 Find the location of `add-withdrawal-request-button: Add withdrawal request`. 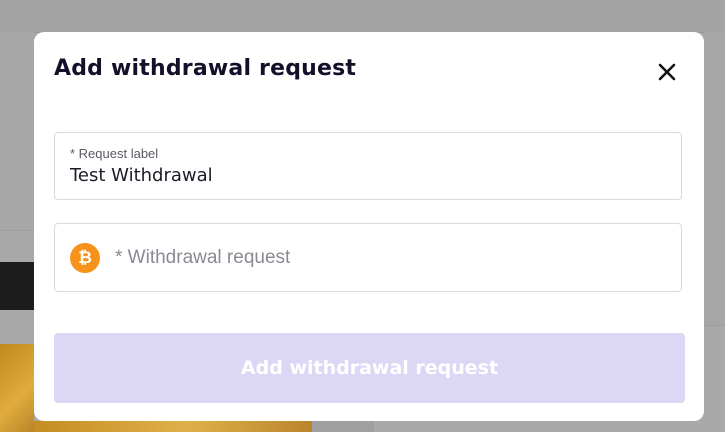

add-withdrawal-request-button: Add withdrawal request is located at coordinates (369, 368).